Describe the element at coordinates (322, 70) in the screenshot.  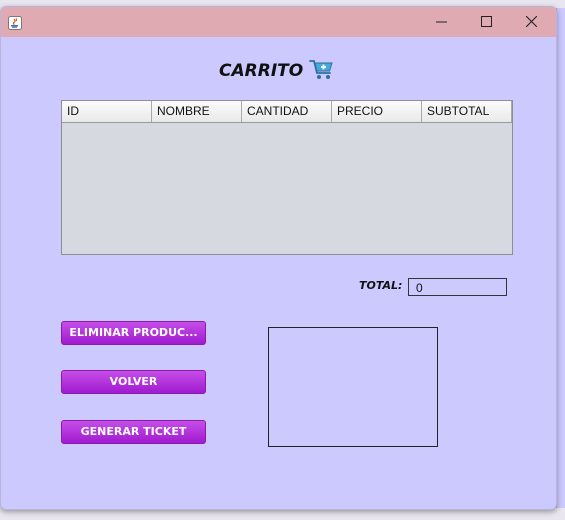
I see `shopping-cart-icon` at that location.